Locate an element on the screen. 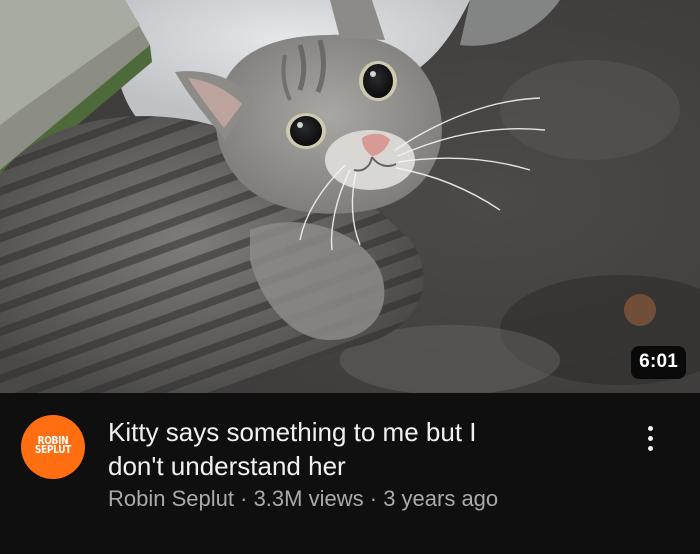 The width and height of the screenshot is (700, 554). video-duration-badge: 6:01 is located at coordinates (658, 362).